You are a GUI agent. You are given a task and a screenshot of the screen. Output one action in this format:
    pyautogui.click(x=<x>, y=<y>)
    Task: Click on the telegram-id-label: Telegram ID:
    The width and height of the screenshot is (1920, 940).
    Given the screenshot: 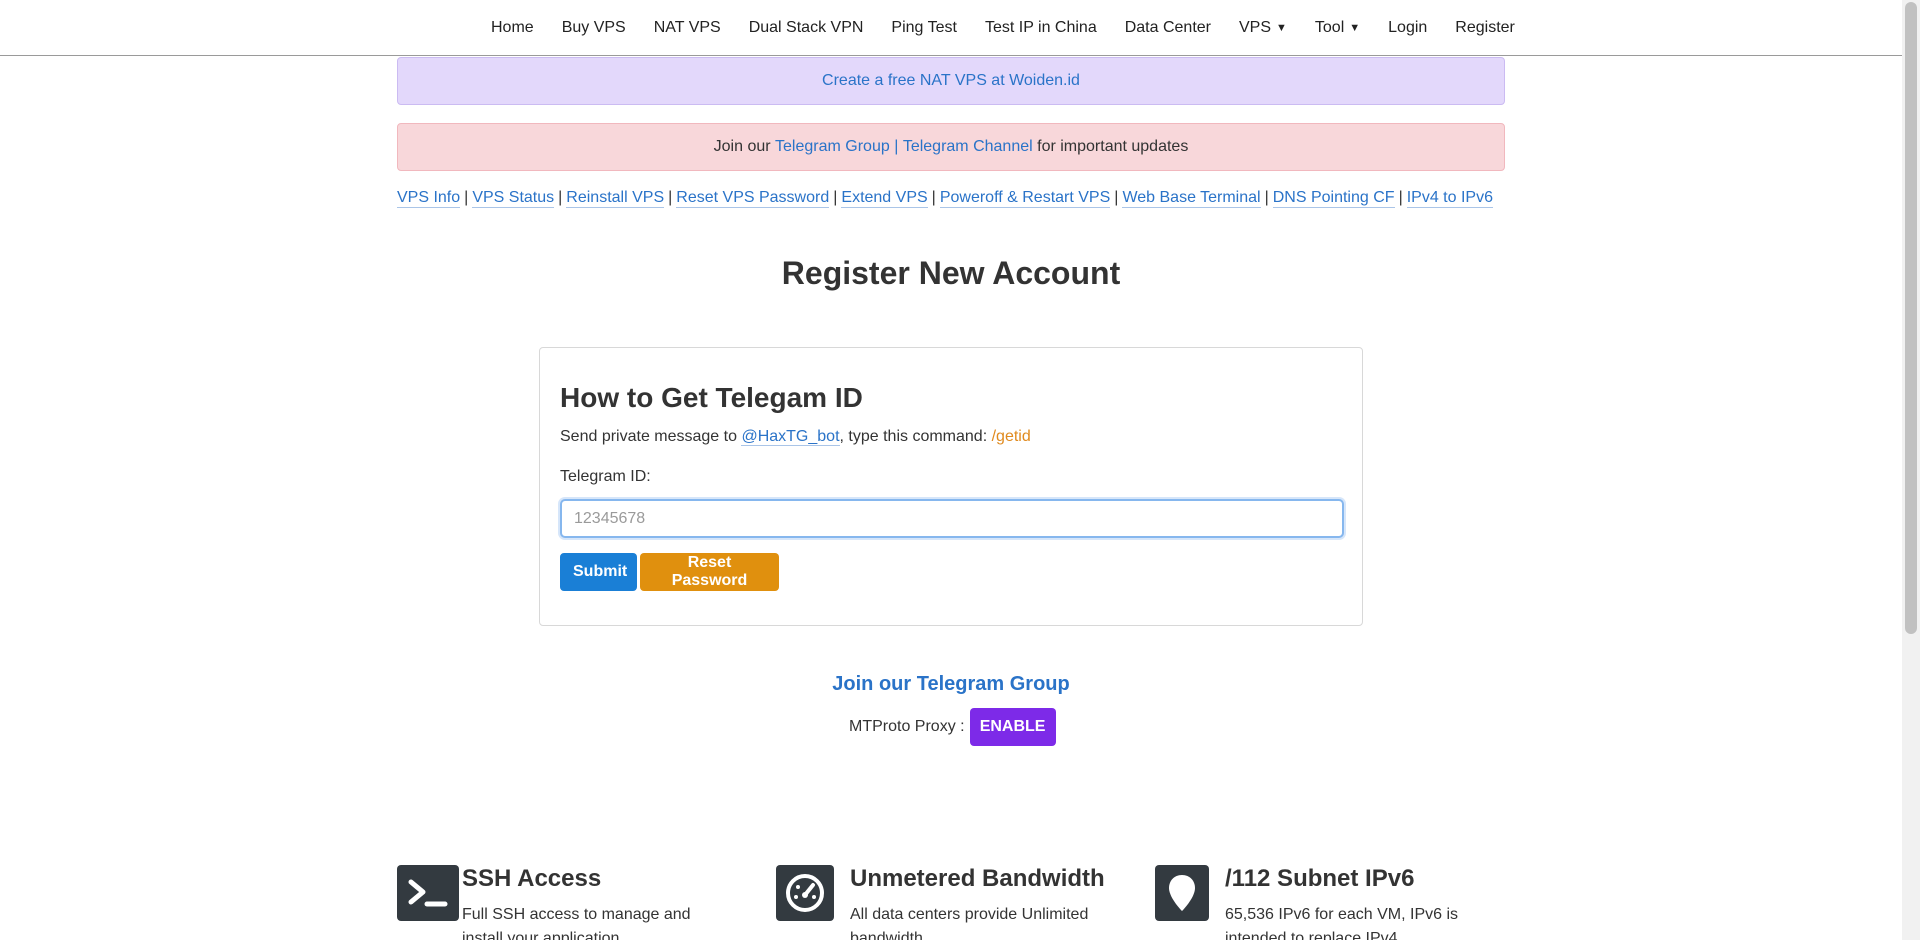 What is the action you would take?
    pyautogui.click(x=605, y=476)
    